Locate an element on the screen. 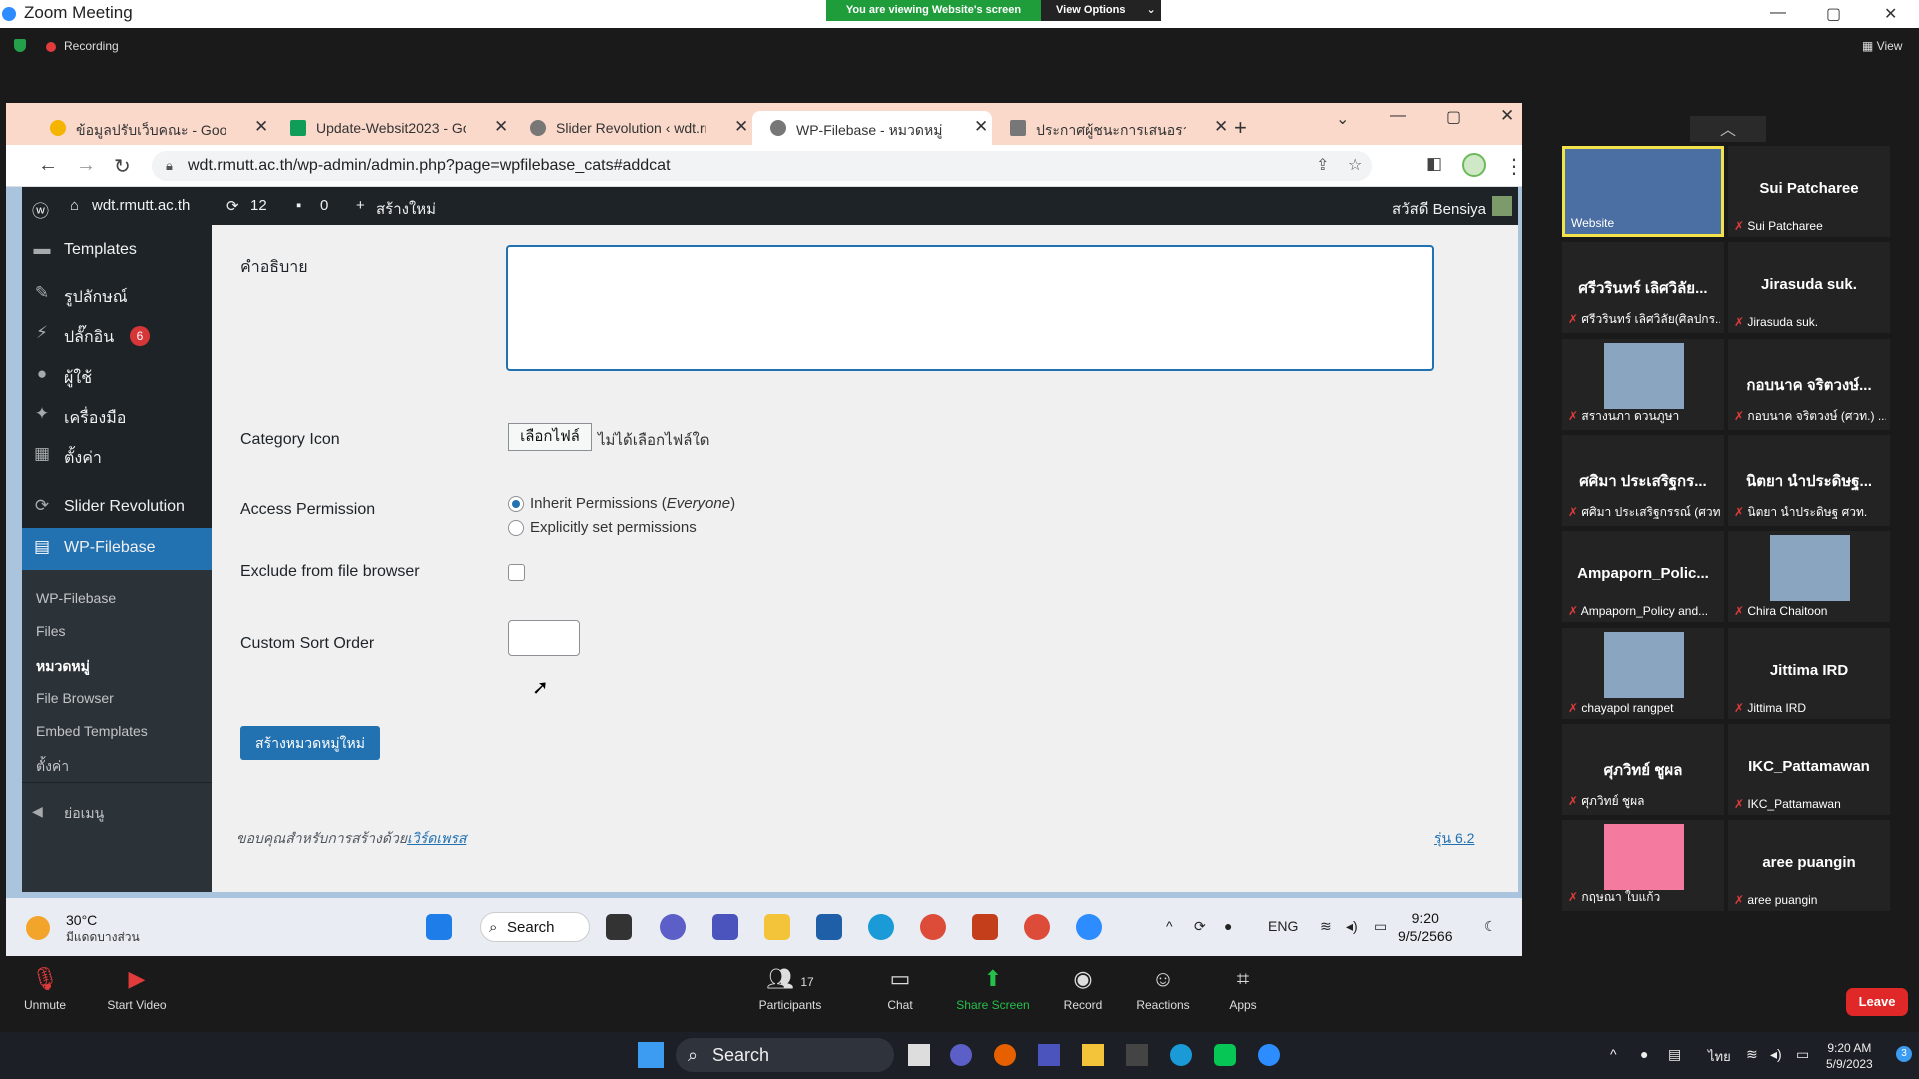  site-link: wdt.rmutt.ac.th is located at coordinates (141, 205).